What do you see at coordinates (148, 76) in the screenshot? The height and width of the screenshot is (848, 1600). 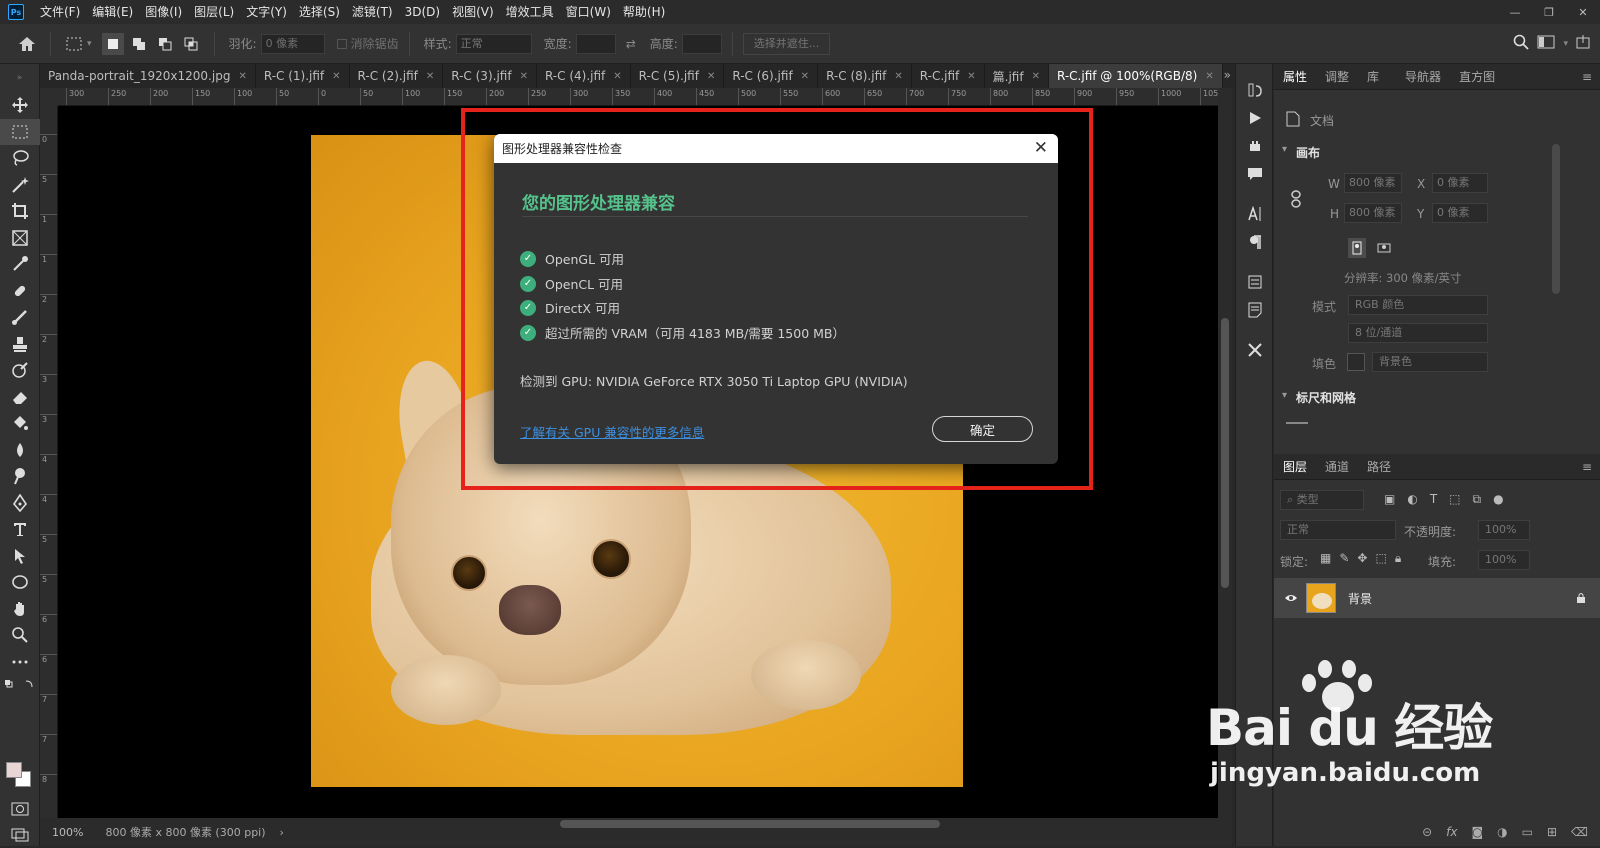 I see `tab-document: Panda-portrait_1920x1200.jpg ✕` at bounding box center [148, 76].